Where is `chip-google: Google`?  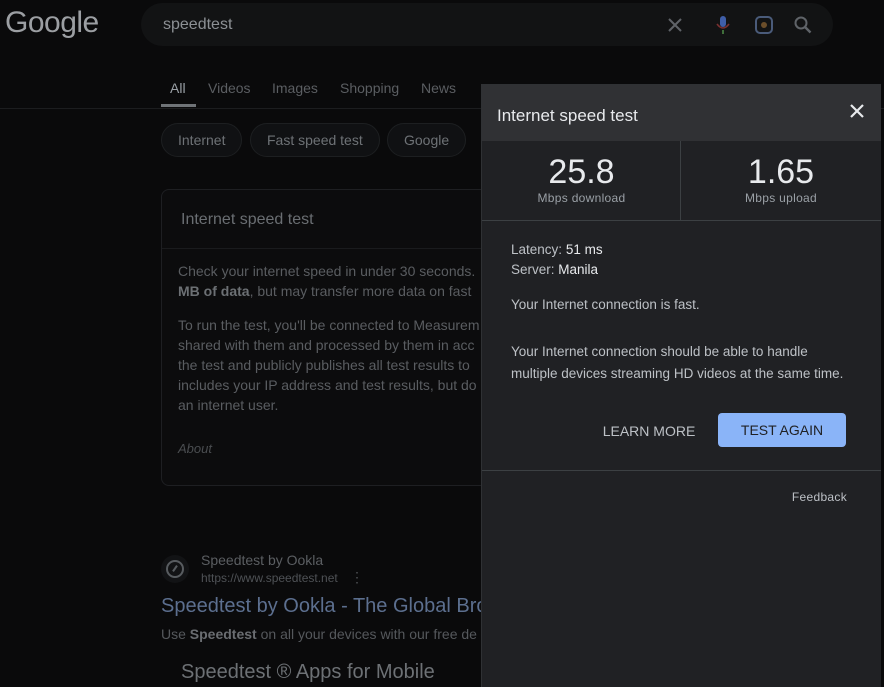 chip-google: Google is located at coordinates (427, 140).